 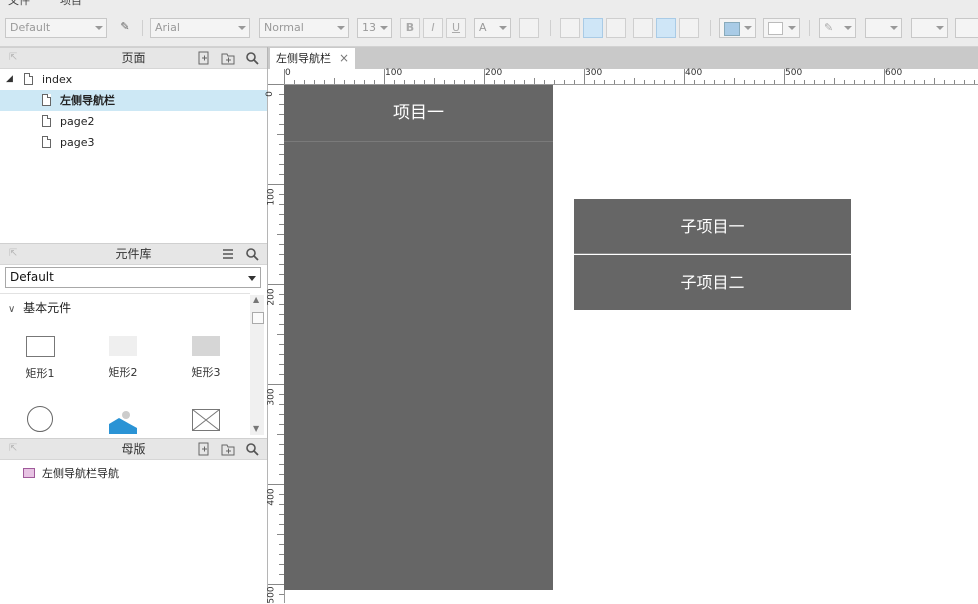 I want to click on bullet-list-icon, so click(x=529, y=28).